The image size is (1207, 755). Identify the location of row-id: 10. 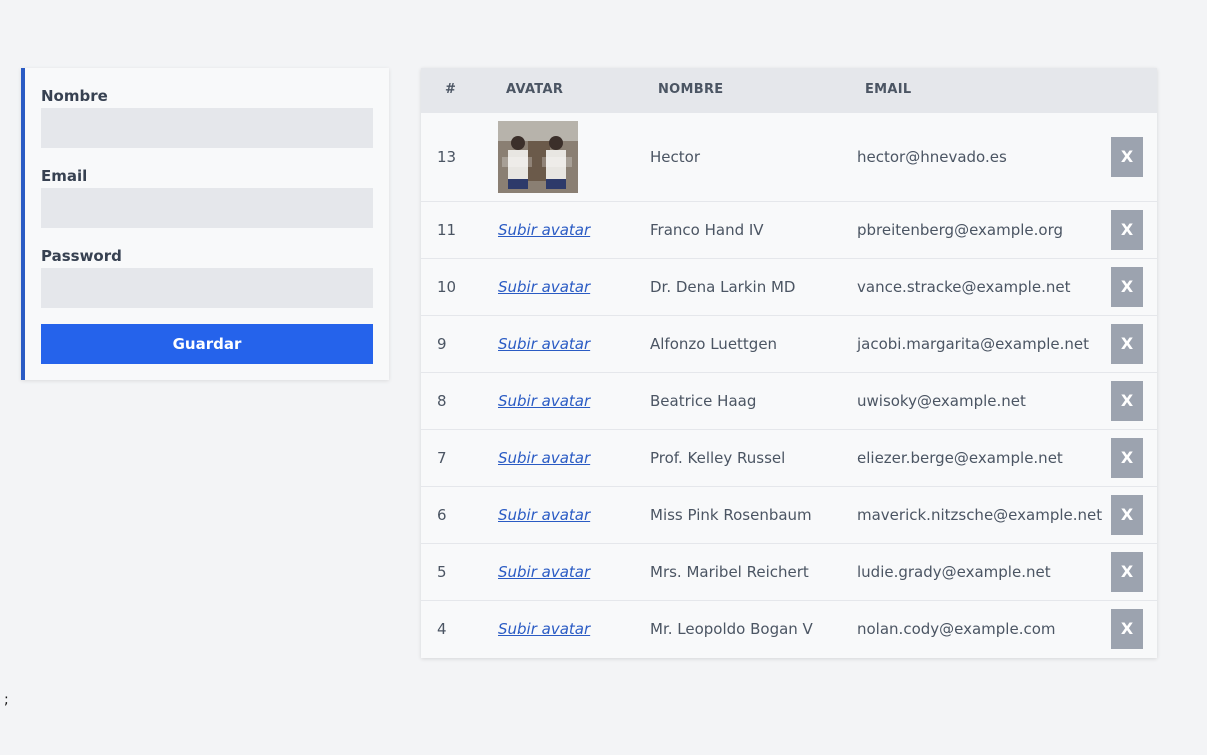
(459, 286).